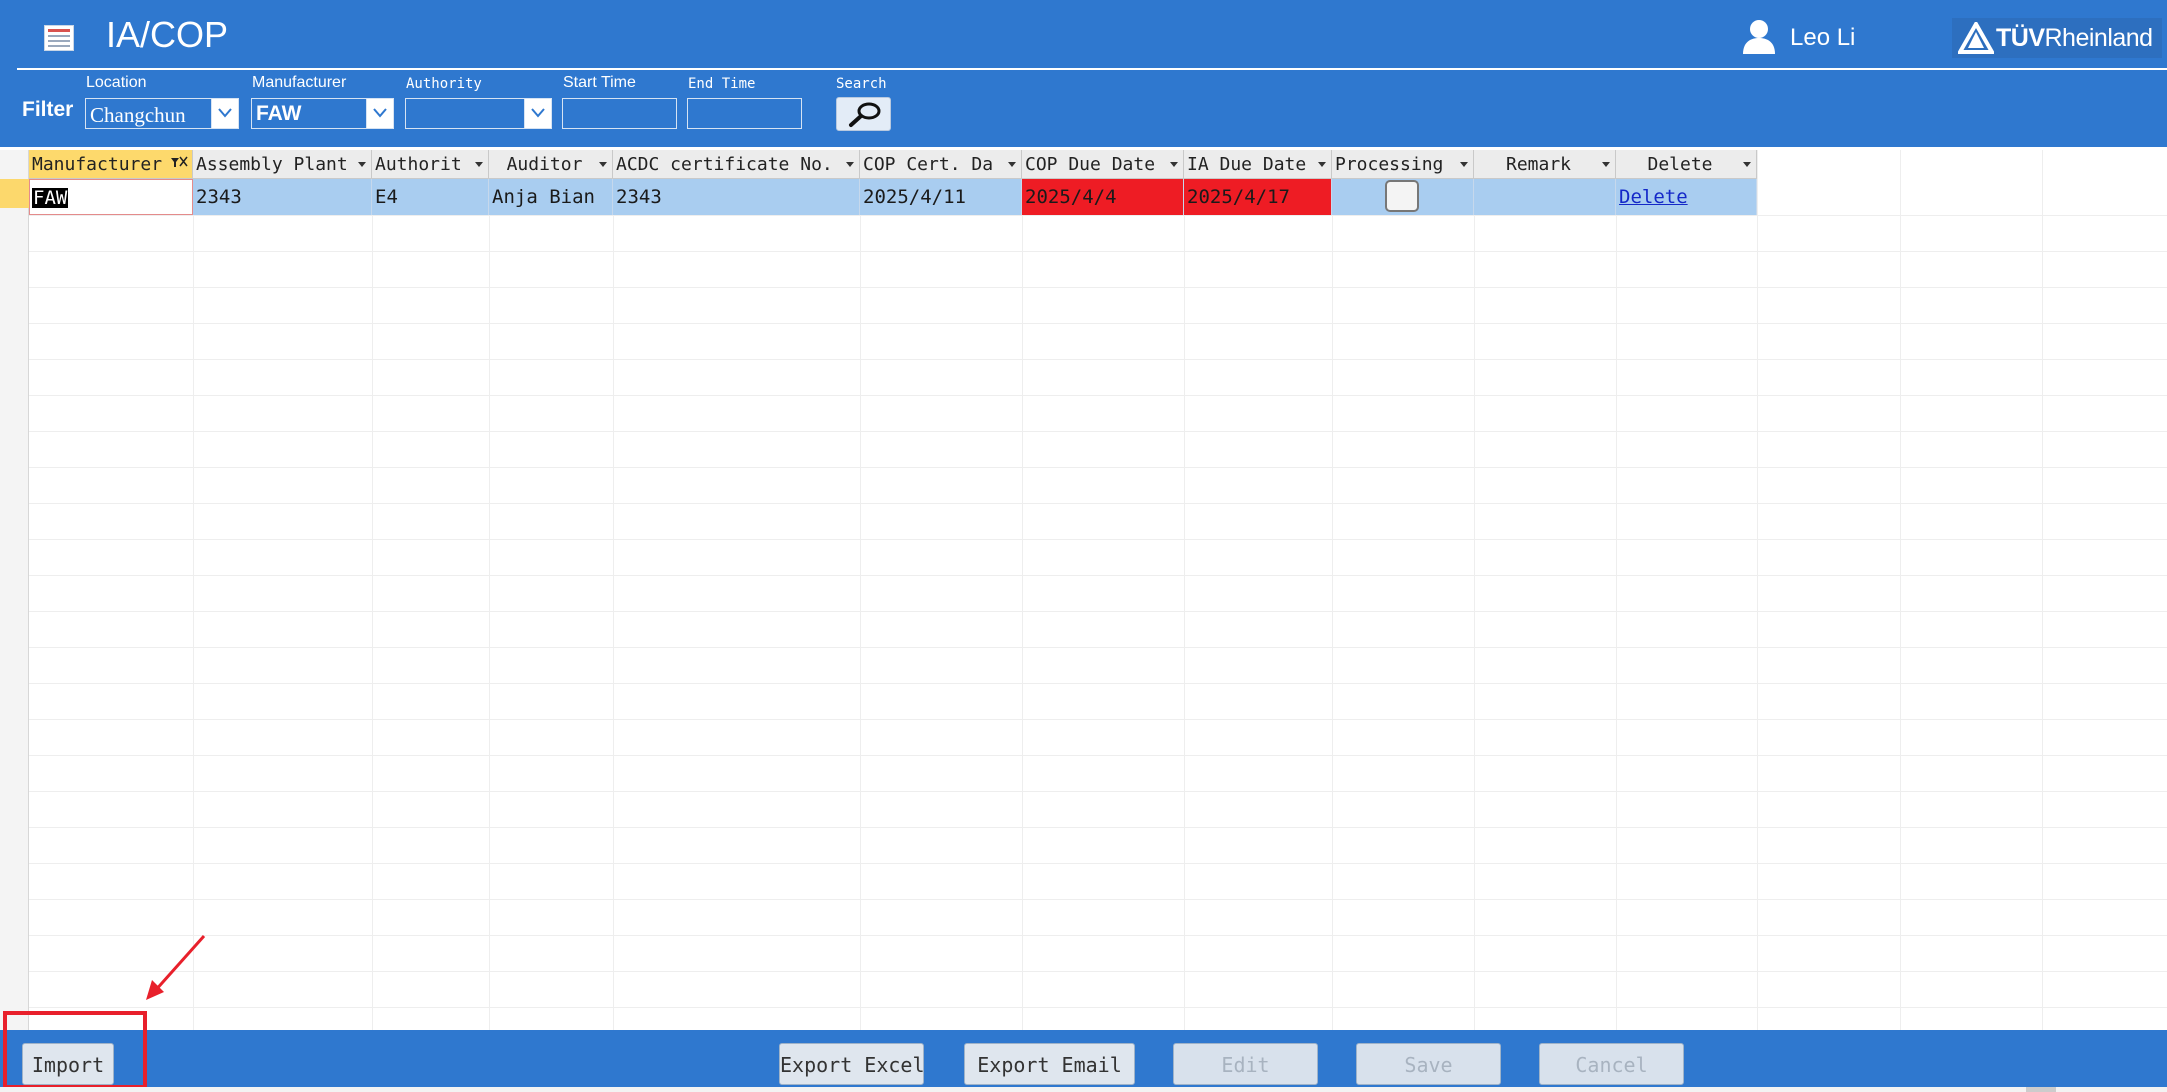 This screenshot has height=1092, width=2167. What do you see at coordinates (1103, 197) in the screenshot?
I see `cell-cop-due-date: 2025/4/4` at bounding box center [1103, 197].